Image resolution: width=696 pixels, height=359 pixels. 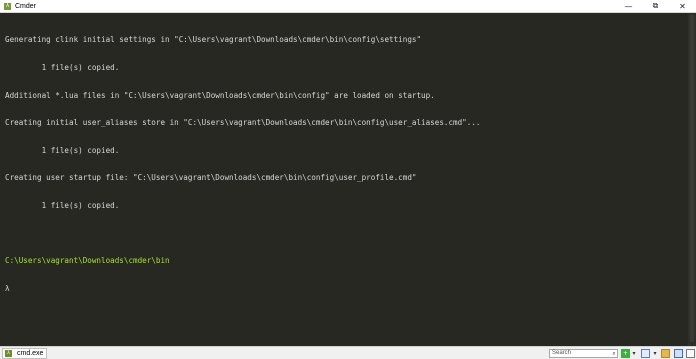 I want to click on prompt-path: C:\Users\vagrant\Downloads\cmder\bin, so click(x=87, y=261).